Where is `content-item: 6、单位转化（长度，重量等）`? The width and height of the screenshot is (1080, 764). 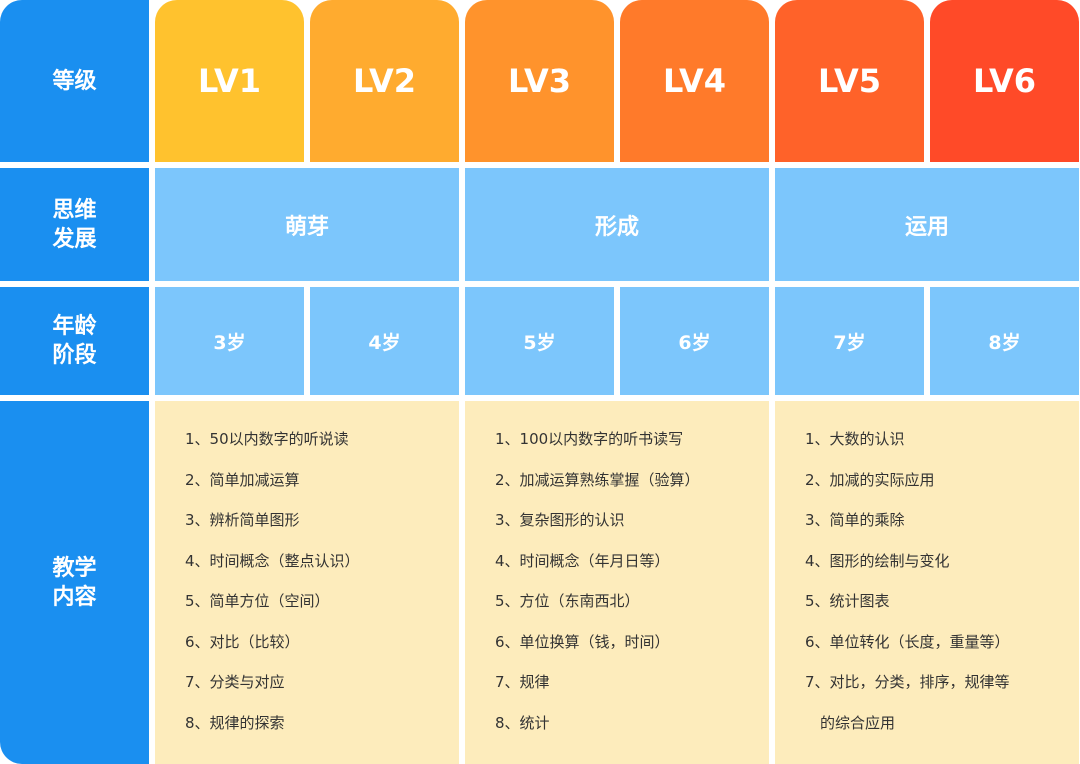
content-item: 6、单位转化（长度，重量等） is located at coordinates (907, 641).